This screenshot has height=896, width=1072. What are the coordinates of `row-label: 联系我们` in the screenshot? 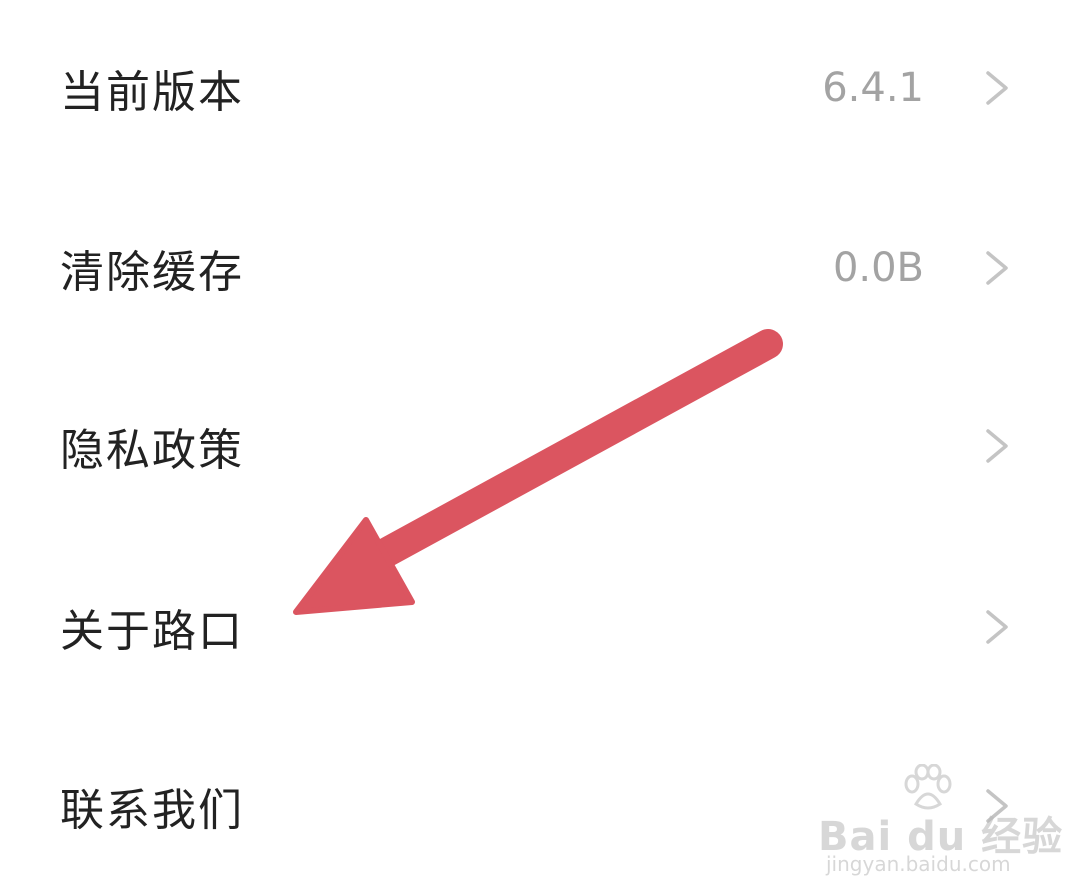 It's located at (152, 810).